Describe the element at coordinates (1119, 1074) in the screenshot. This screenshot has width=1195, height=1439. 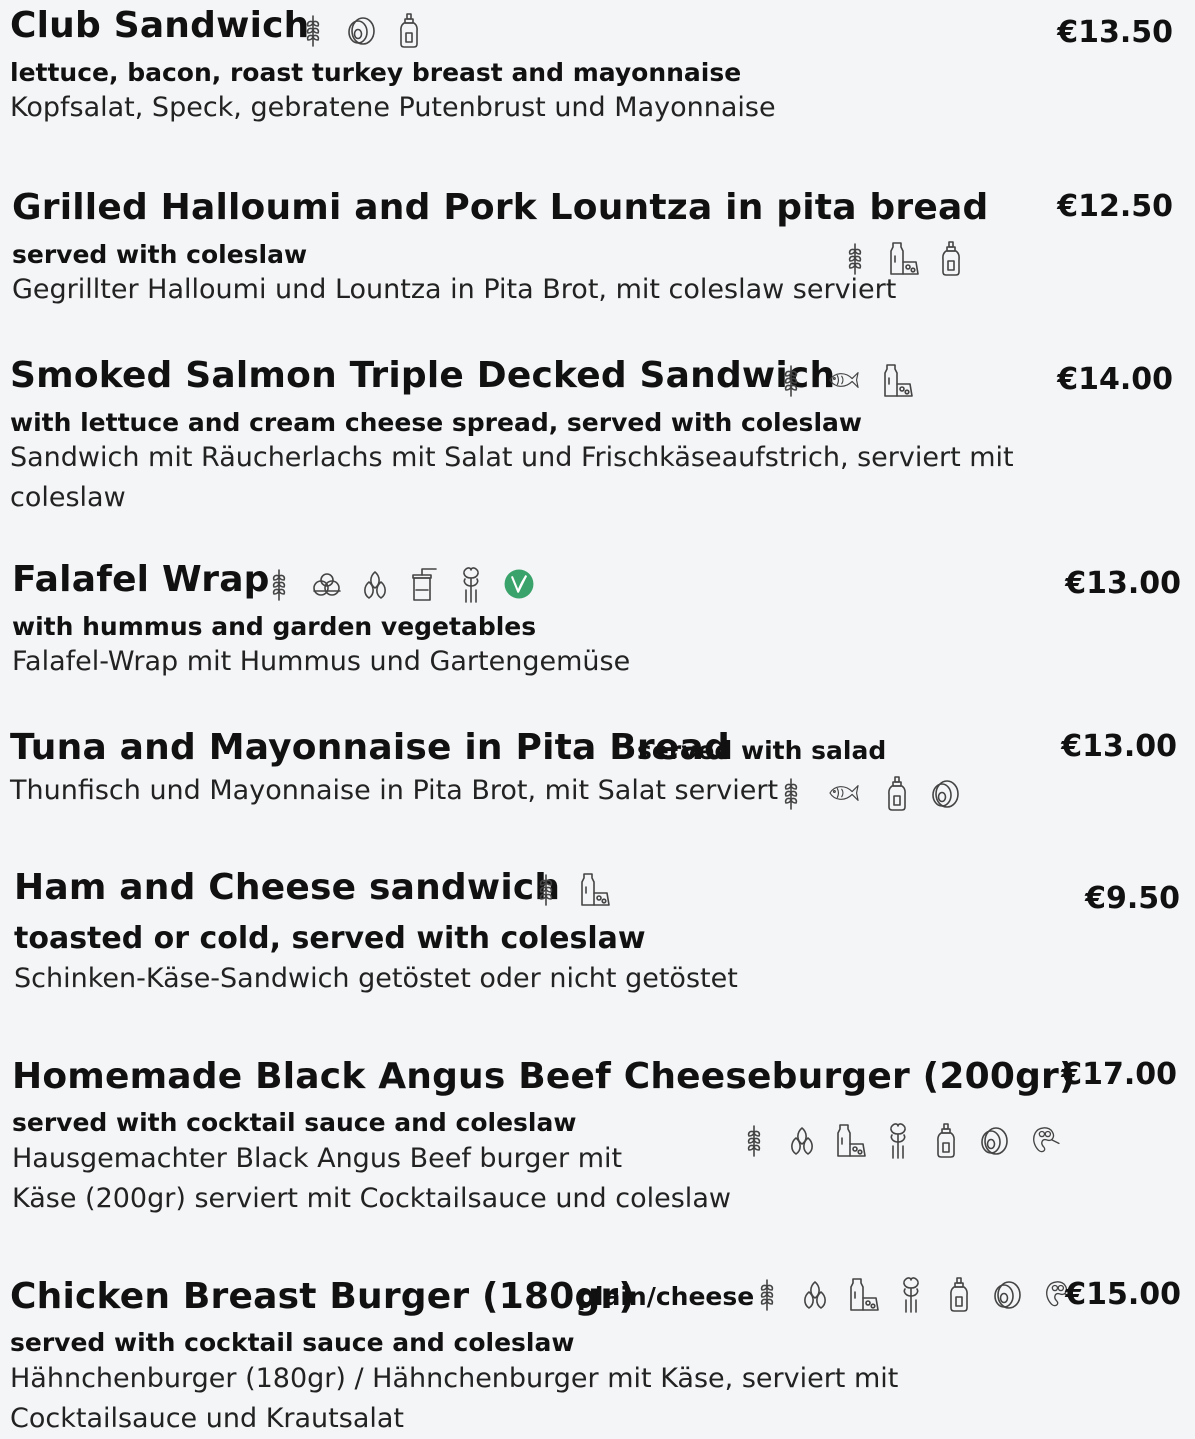
I see `item-price: €17.00` at that location.